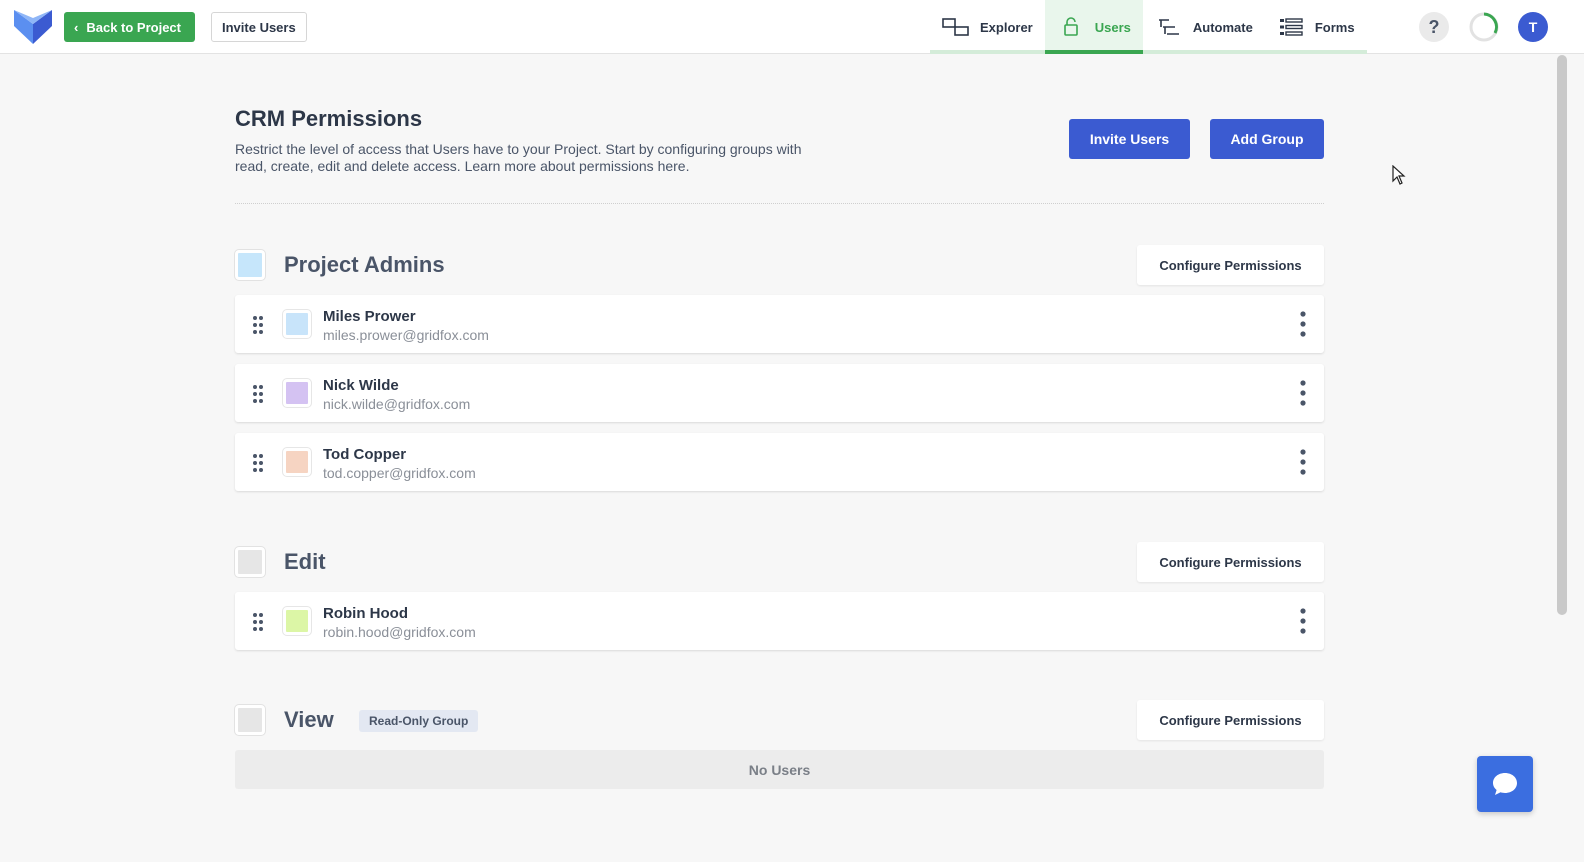 This screenshot has width=1584, height=862. I want to click on user-row: Nick Wilde nick.wilde@gridfox.com, so click(779, 393).